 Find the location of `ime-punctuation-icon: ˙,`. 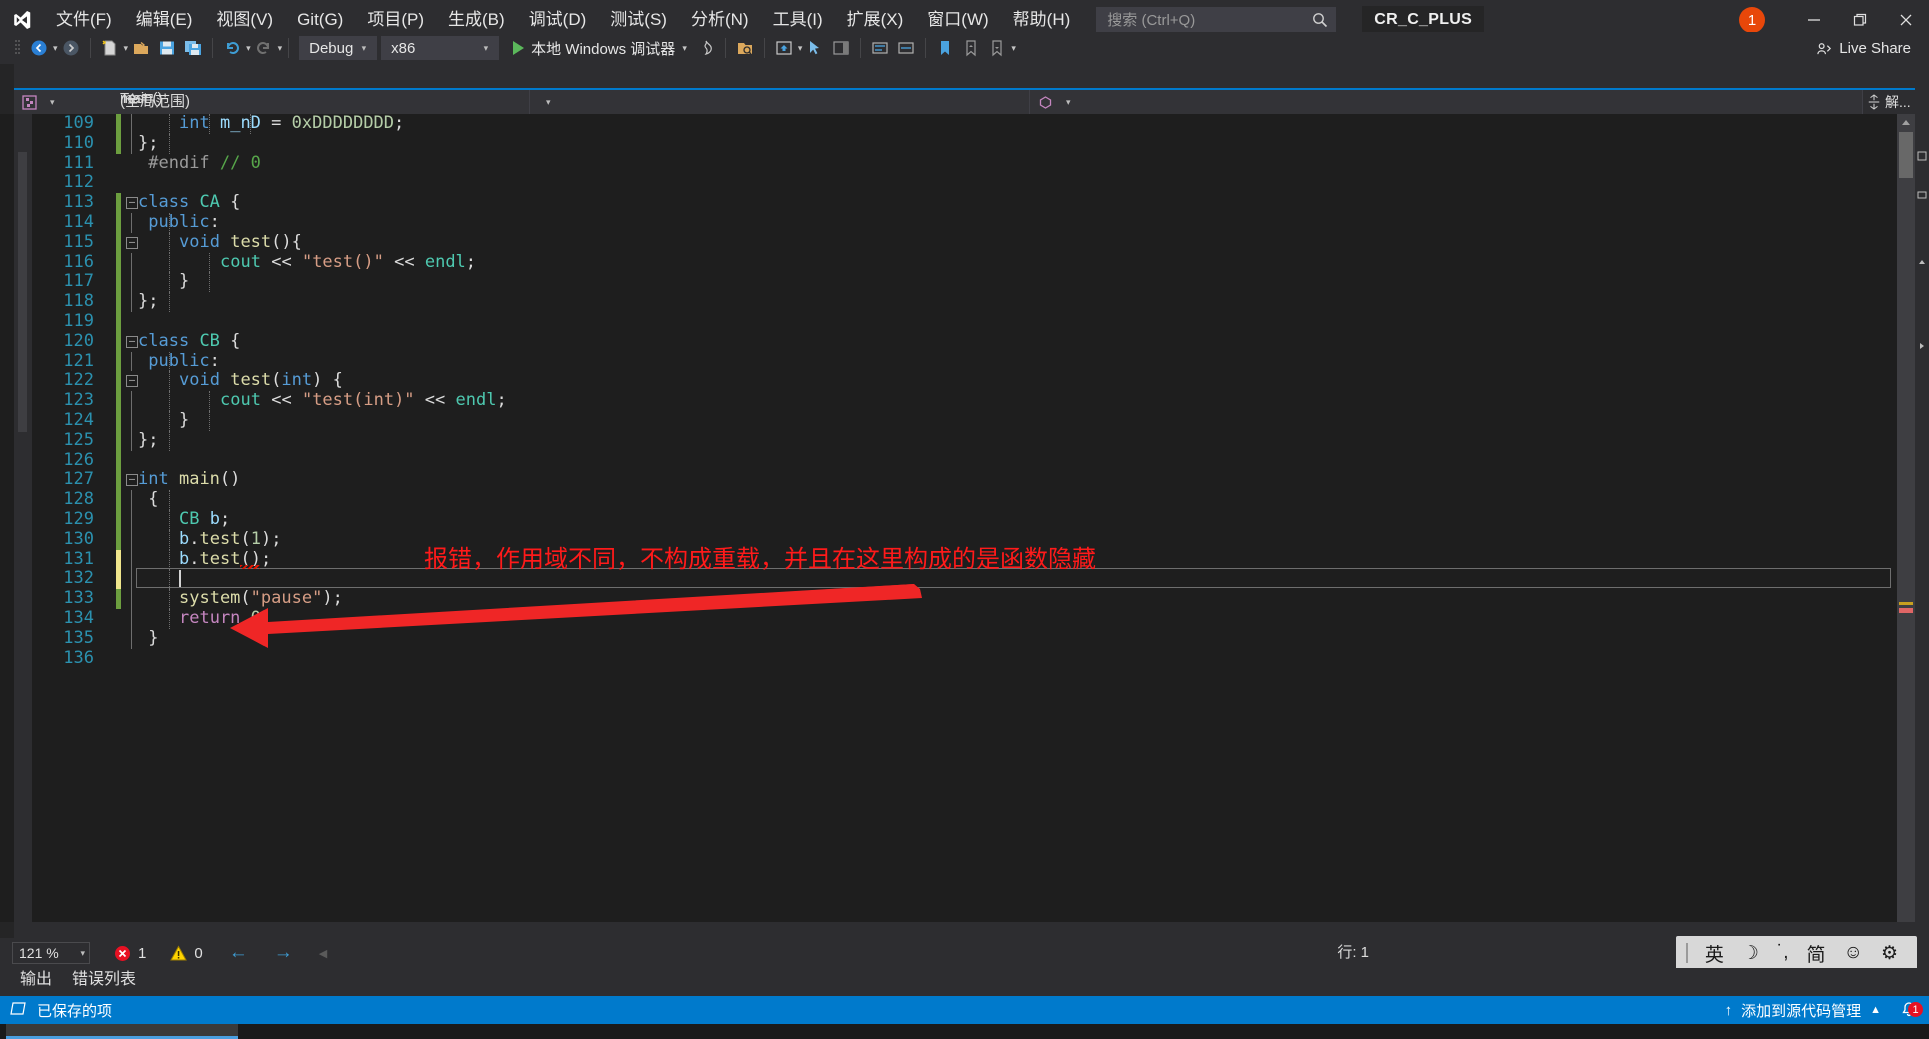

ime-punctuation-icon: ˙, is located at coordinates (1783, 953).